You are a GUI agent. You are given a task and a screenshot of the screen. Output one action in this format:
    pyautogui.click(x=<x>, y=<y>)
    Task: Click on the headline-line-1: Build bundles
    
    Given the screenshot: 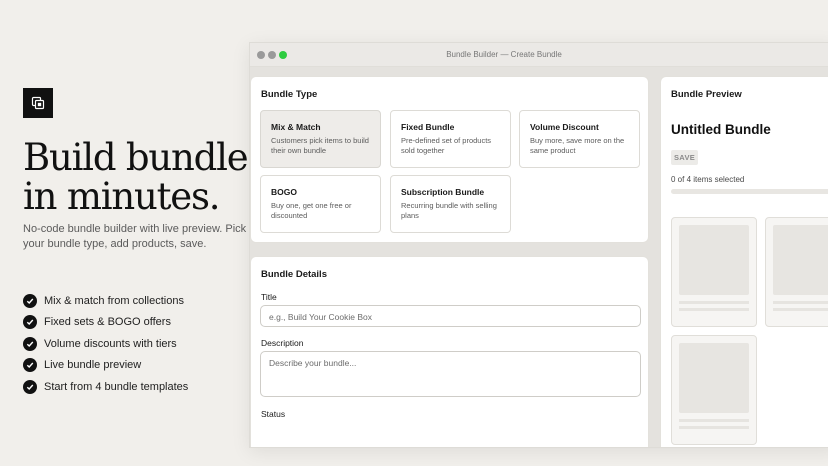 What is the action you would take?
    pyautogui.click(x=144, y=157)
    